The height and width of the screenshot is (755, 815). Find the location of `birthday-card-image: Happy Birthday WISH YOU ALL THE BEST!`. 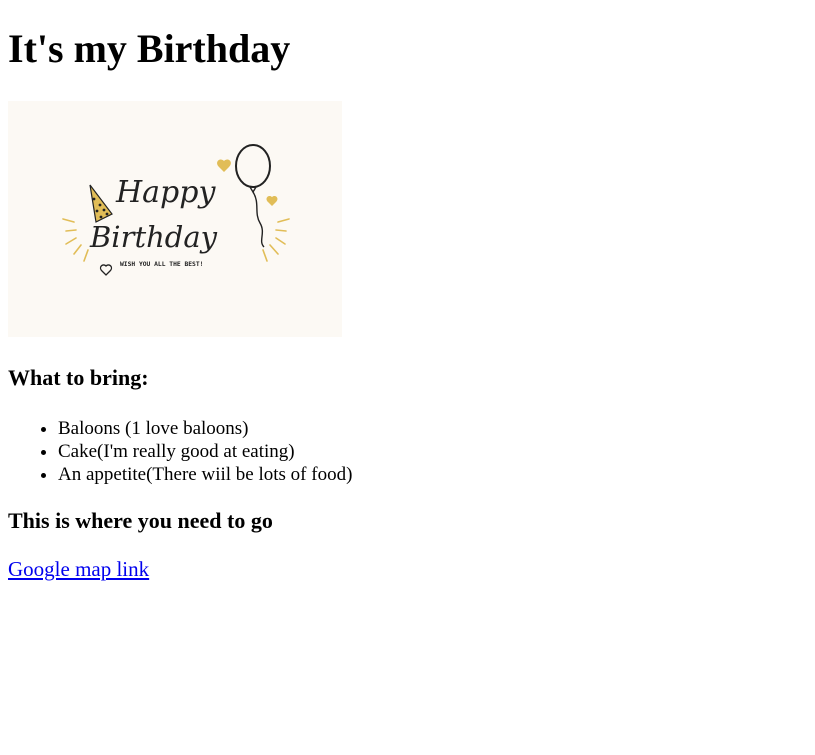

birthday-card-image: Happy Birthday WISH YOU ALL THE BEST! is located at coordinates (175, 219).